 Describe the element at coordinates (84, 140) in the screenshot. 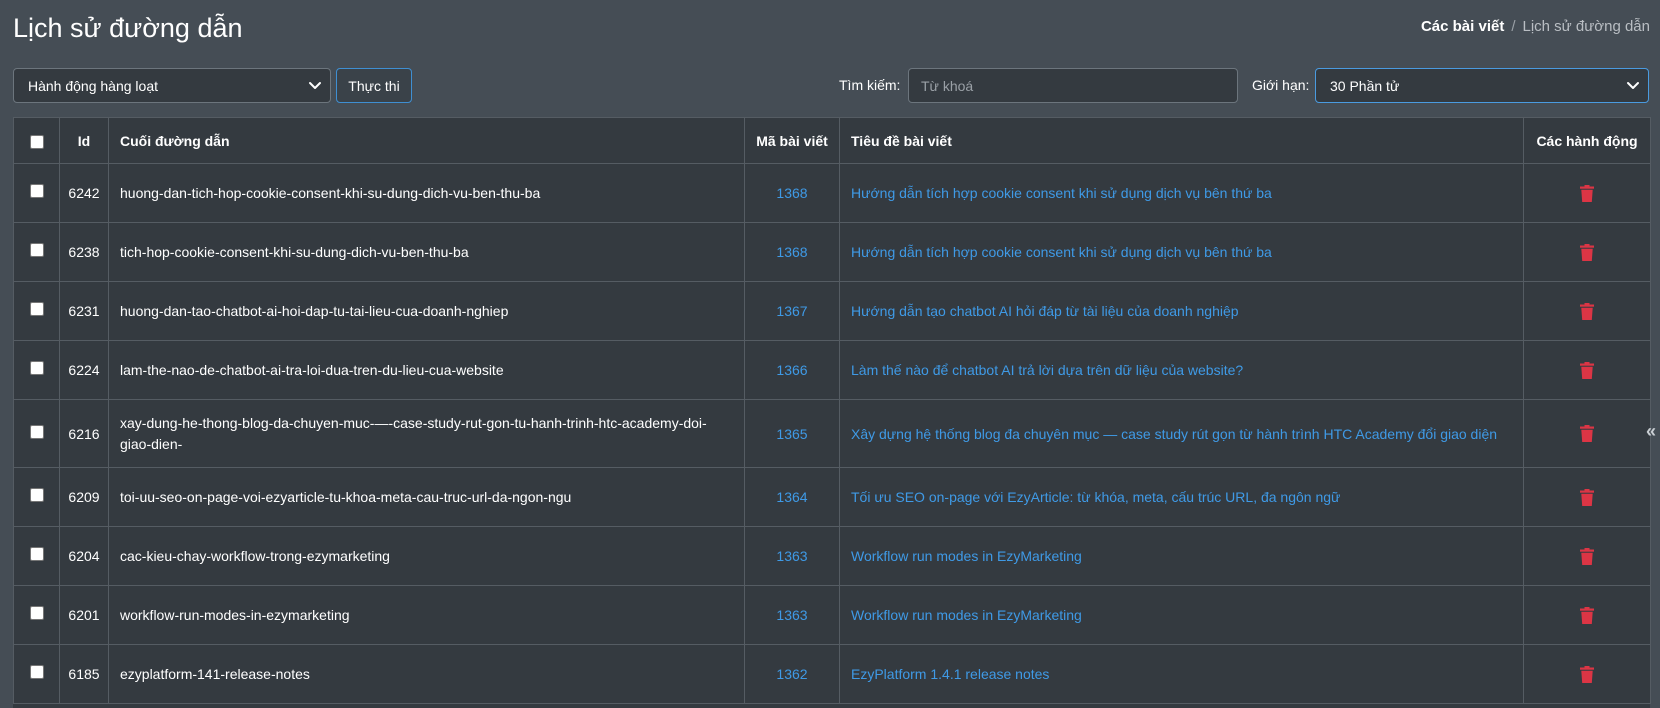

I see `header-id: Id` at that location.